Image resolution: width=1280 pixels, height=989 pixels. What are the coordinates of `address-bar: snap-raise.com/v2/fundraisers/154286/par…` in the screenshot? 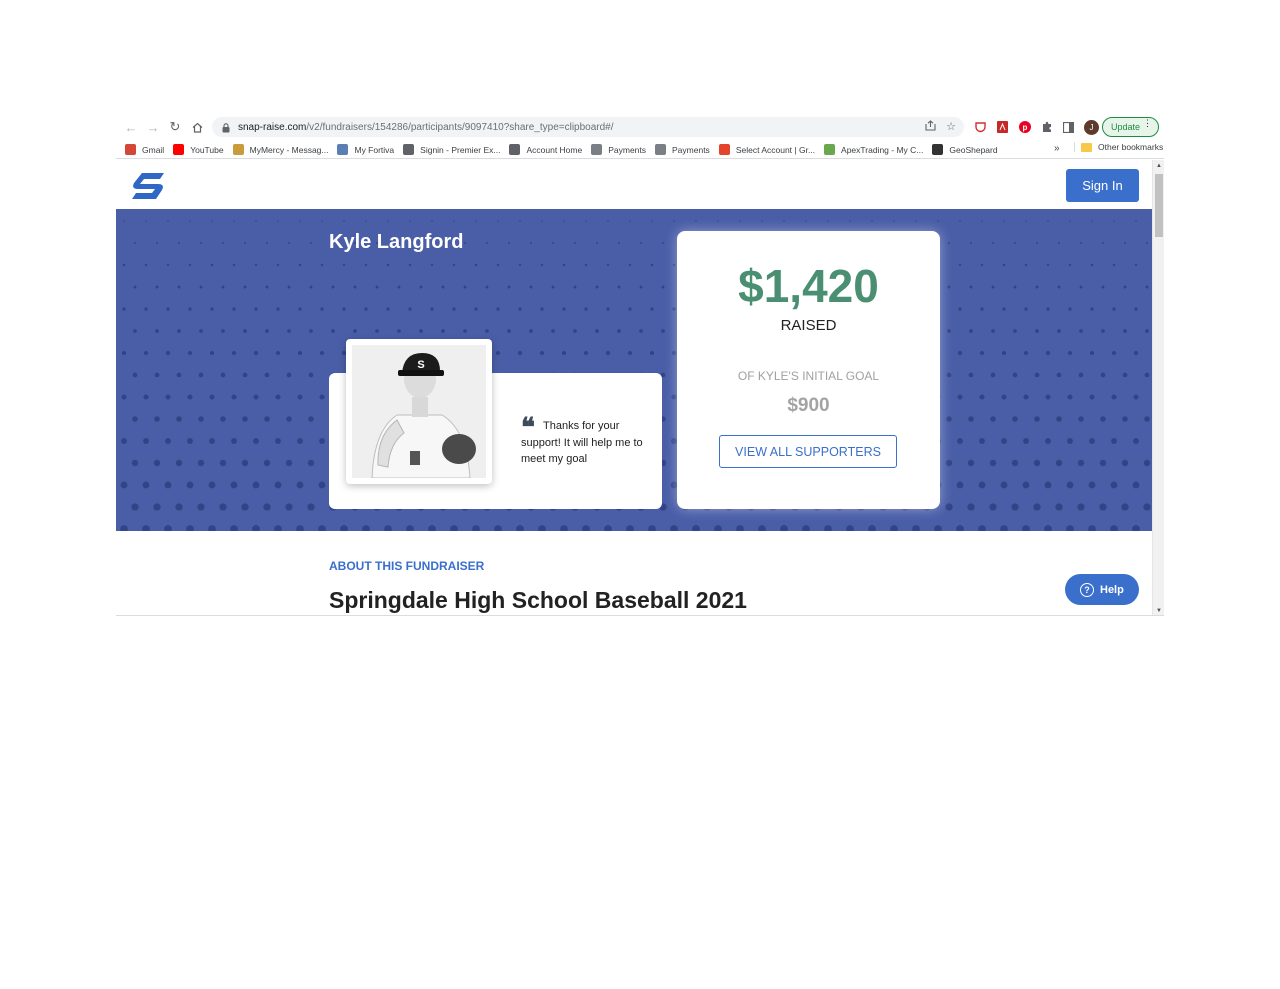 It's located at (588, 127).